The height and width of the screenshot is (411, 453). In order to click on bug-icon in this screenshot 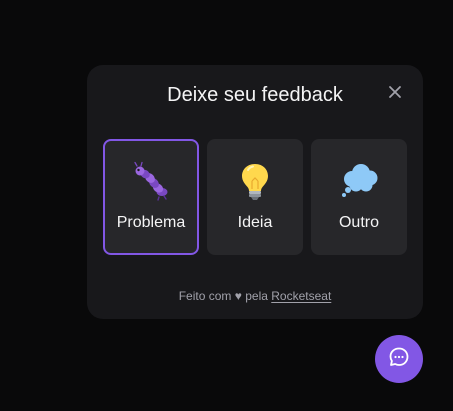, I will do `click(151, 181)`.